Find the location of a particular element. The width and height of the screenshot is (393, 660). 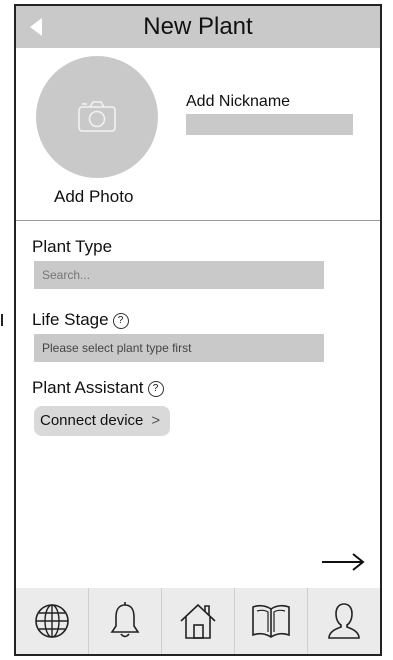

add-photo-label: Add Photo is located at coordinates (94, 196).